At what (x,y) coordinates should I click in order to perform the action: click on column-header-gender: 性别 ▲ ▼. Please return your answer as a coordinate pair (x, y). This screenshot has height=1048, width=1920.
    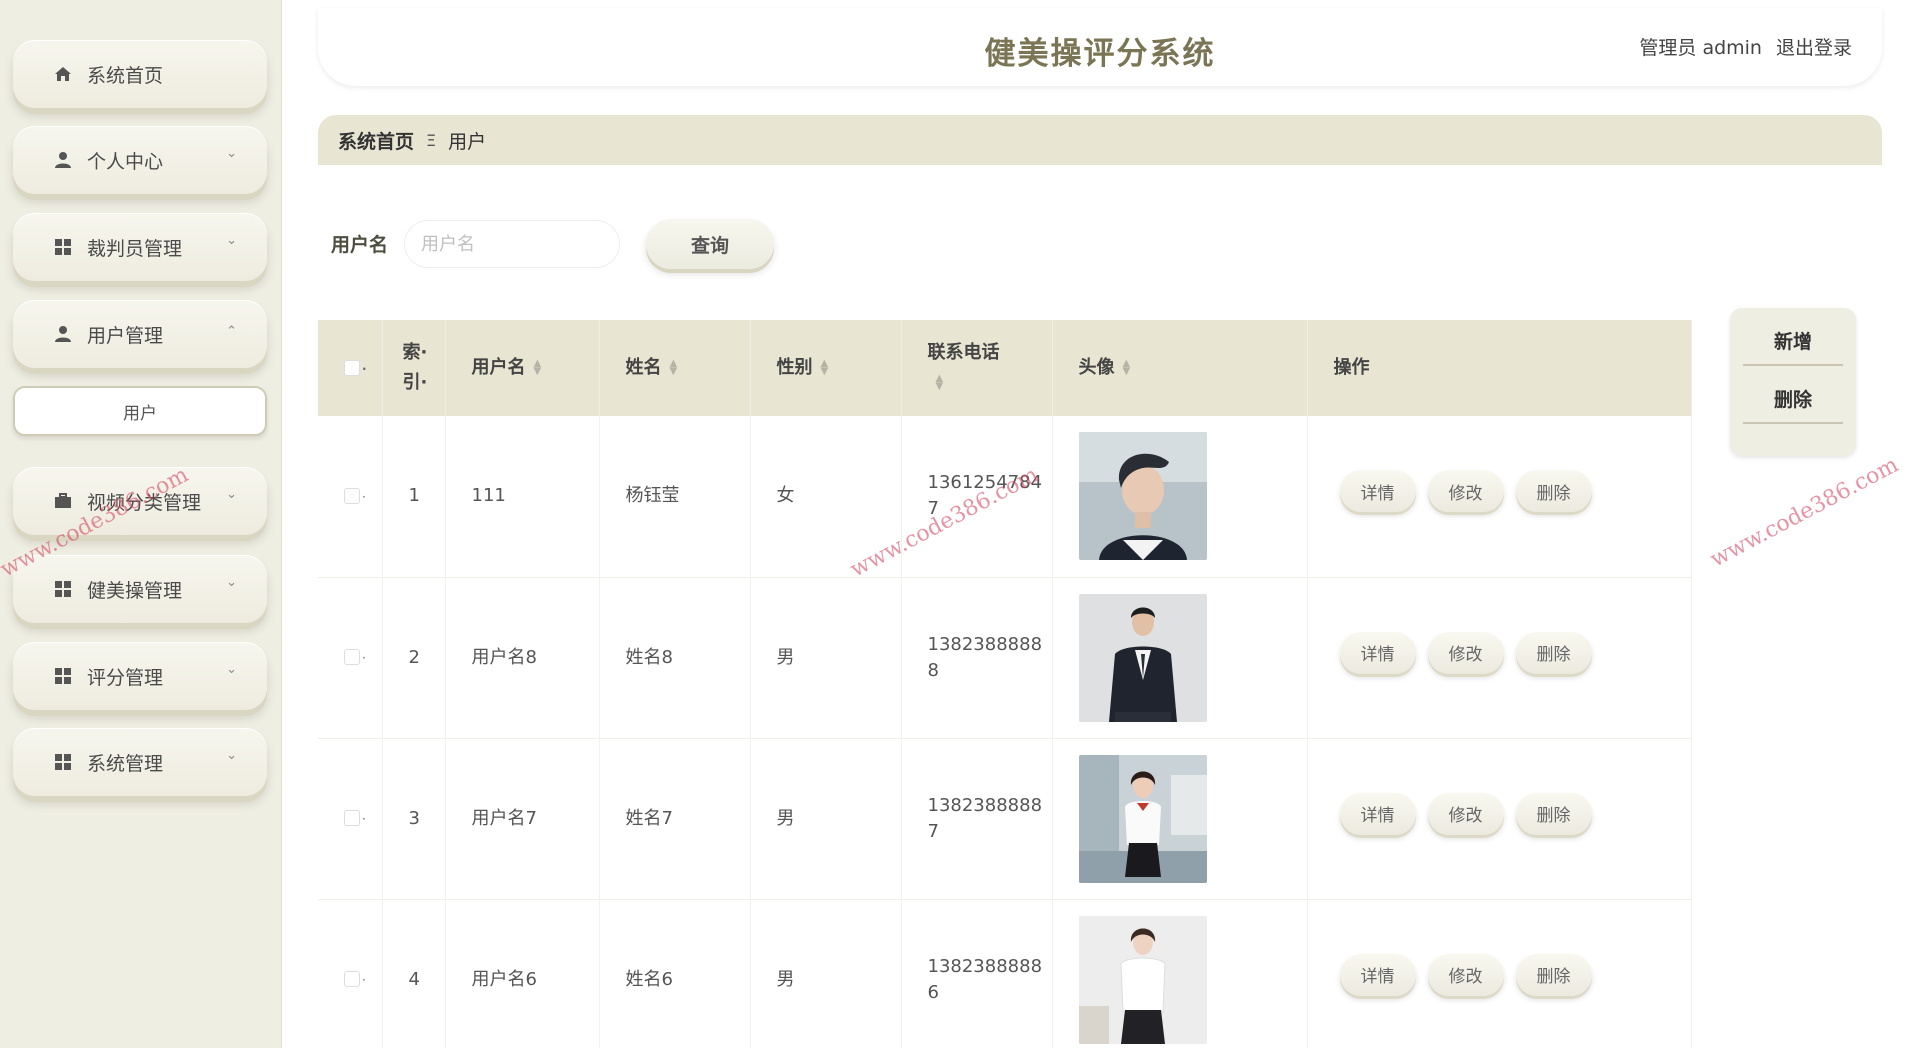
    Looking at the image, I should click on (826, 368).